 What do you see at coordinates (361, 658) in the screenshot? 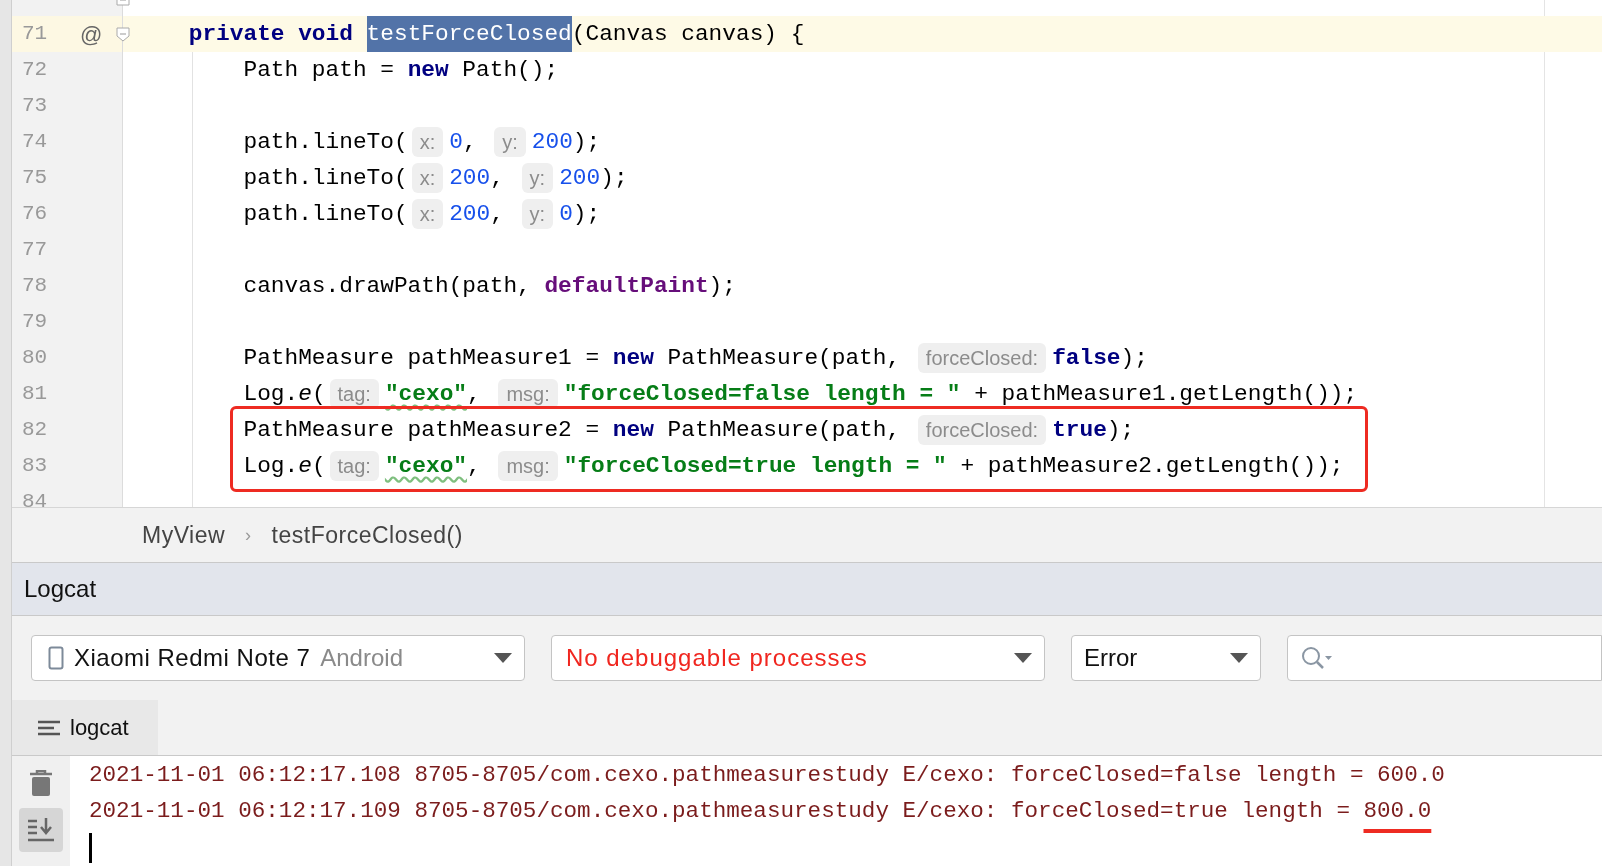
I see `device-version: Android` at bounding box center [361, 658].